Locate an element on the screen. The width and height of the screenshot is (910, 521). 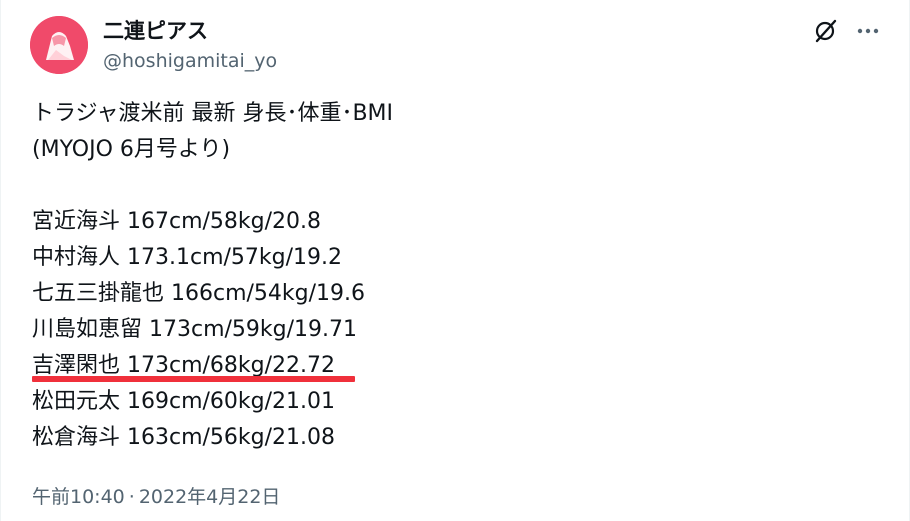
member-line: 中村海人 173.1cm/57kg/19.2 is located at coordinates (187, 257).